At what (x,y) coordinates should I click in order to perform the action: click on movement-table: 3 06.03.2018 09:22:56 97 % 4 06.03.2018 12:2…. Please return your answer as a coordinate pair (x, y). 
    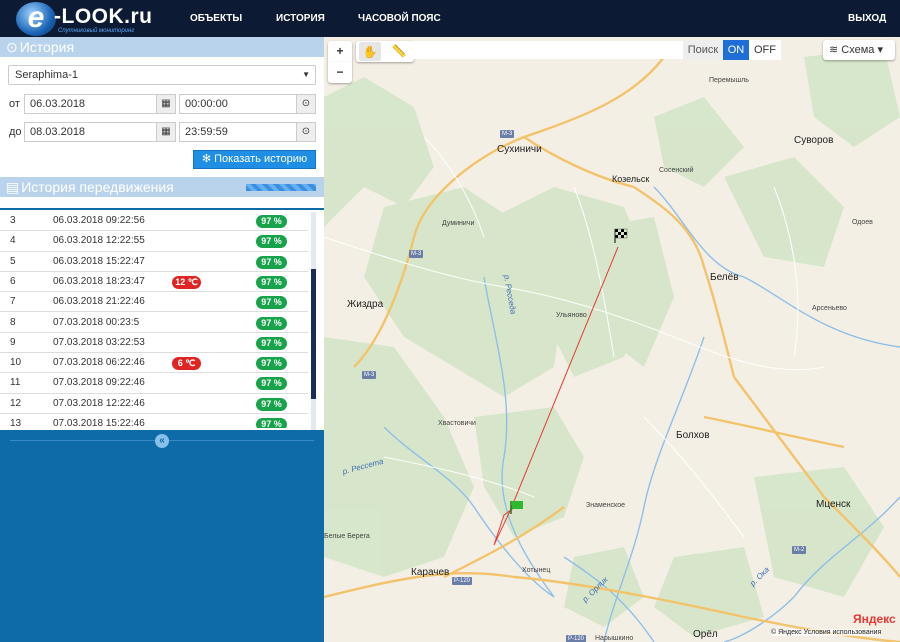
    Looking at the image, I should click on (162, 318).